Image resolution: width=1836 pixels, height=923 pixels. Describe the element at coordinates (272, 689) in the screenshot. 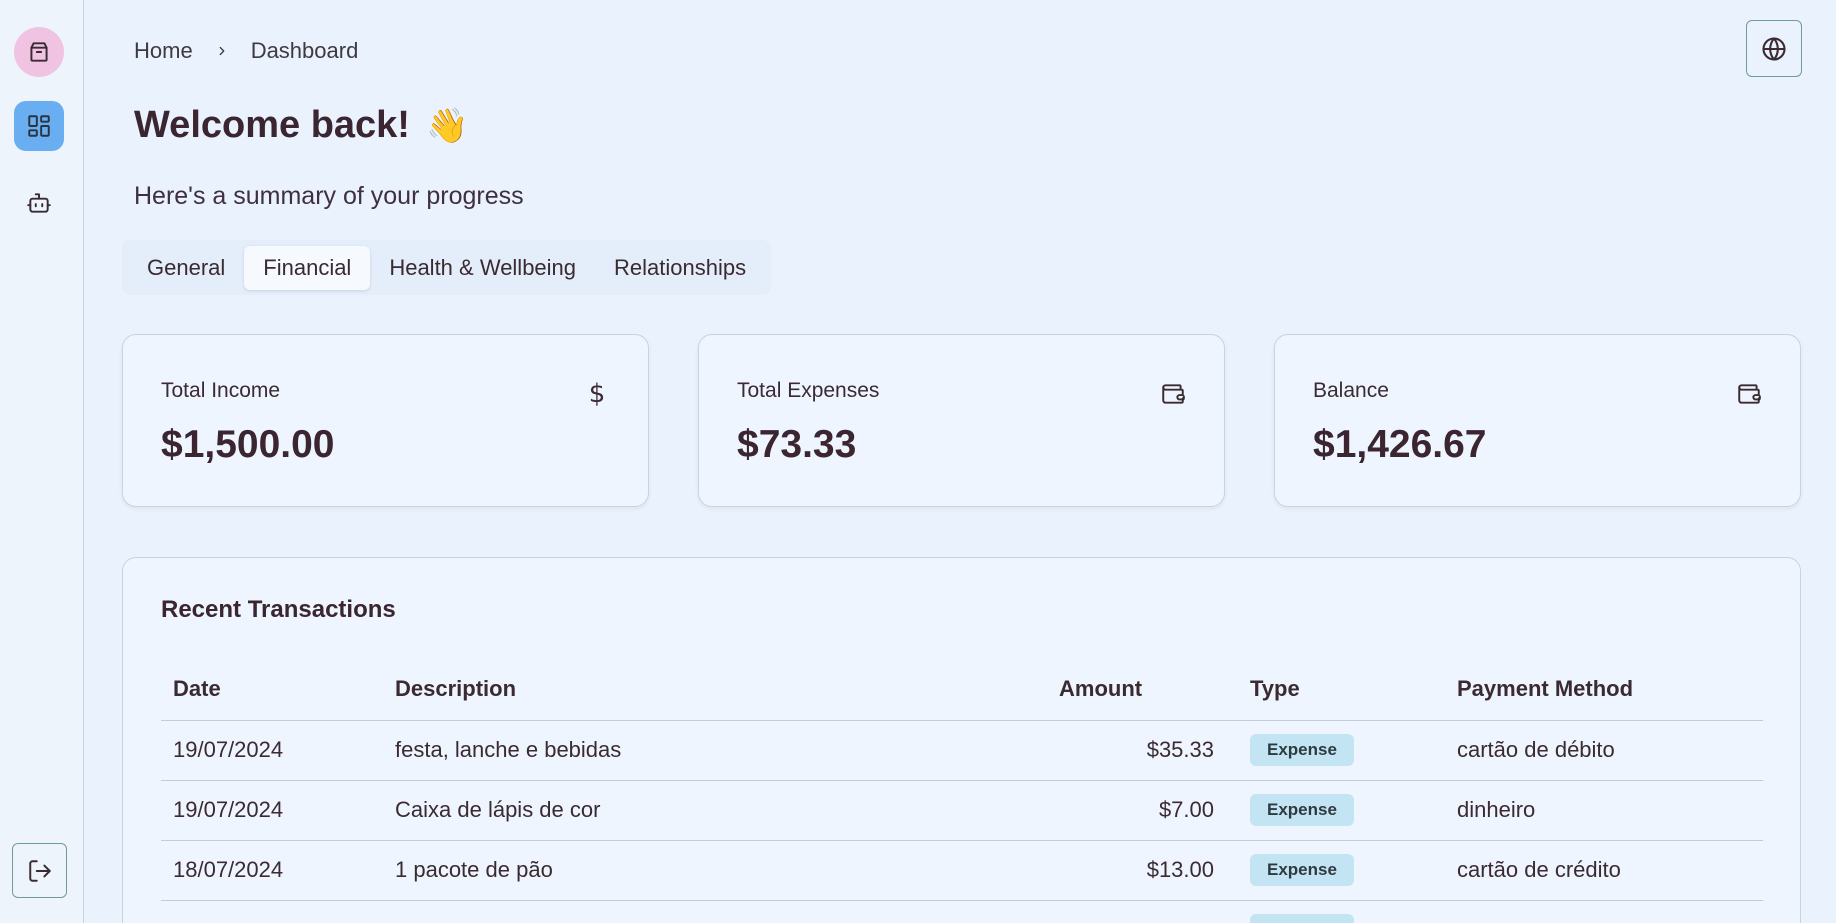

I see `column-header-date: Date` at that location.